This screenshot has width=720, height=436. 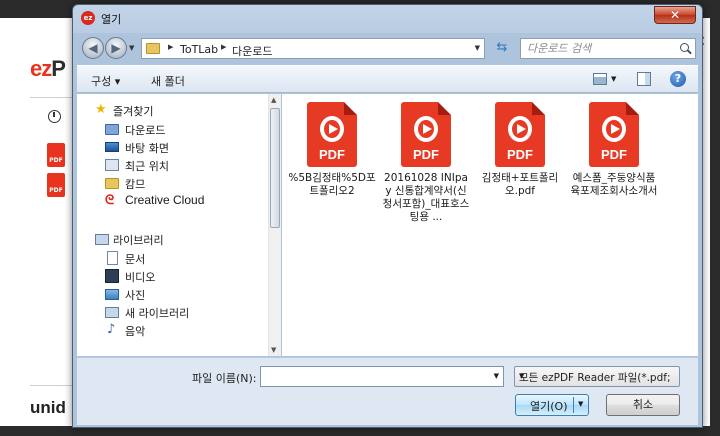 I want to click on new-folder-button: 새 폴더, so click(x=168, y=81).